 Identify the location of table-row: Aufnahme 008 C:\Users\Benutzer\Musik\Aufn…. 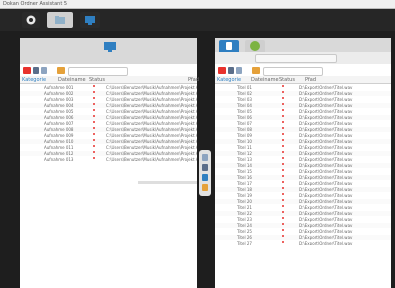
(108, 129).